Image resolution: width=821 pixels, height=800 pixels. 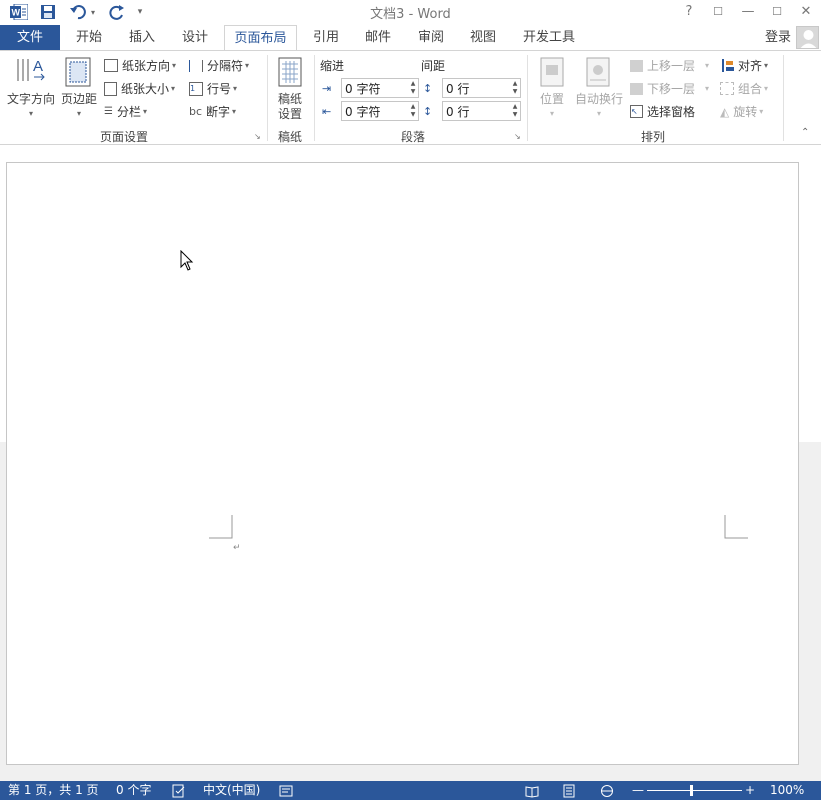 I want to click on indent-left-stepper: 0 字符 ▲ ▼, so click(x=380, y=88).